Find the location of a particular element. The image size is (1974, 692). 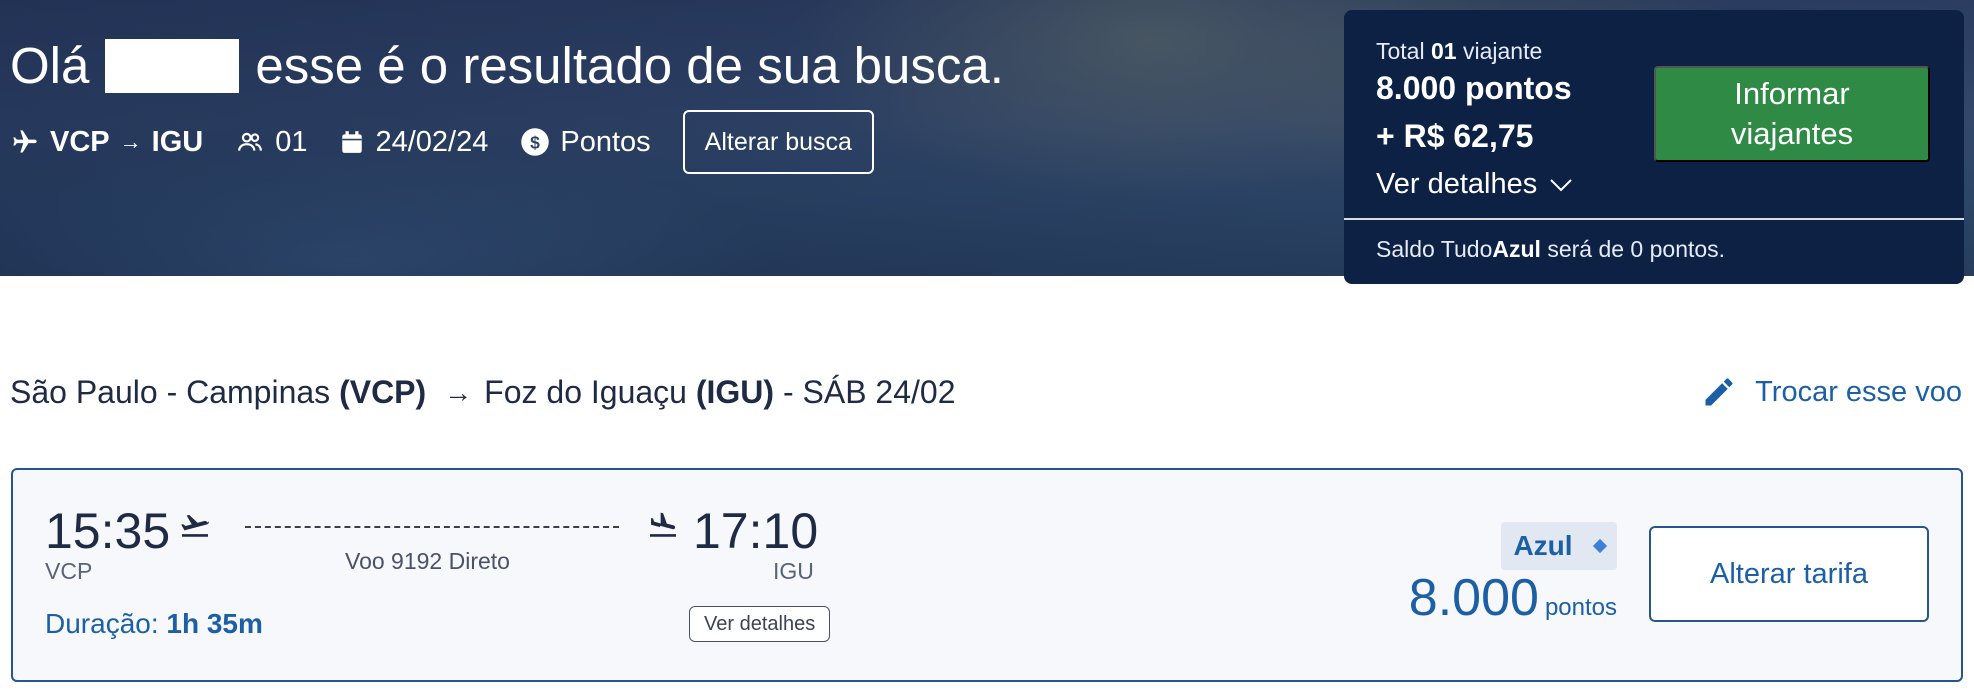

origin-code: VCP is located at coordinates (80, 141).